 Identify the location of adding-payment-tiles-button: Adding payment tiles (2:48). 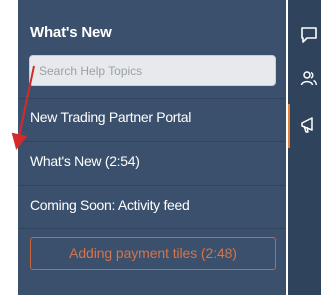
(153, 253).